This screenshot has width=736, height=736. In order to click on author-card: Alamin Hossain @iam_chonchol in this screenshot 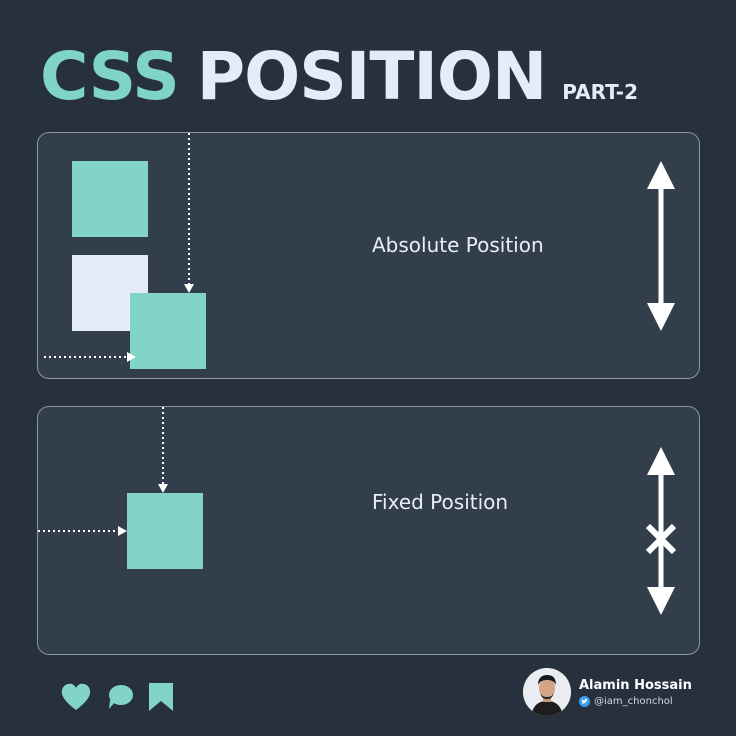, I will do `click(607, 692)`.